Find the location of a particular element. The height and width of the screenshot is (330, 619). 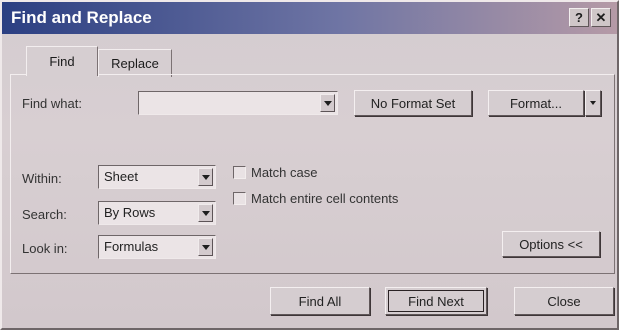

options-button: Options << is located at coordinates (551, 244).